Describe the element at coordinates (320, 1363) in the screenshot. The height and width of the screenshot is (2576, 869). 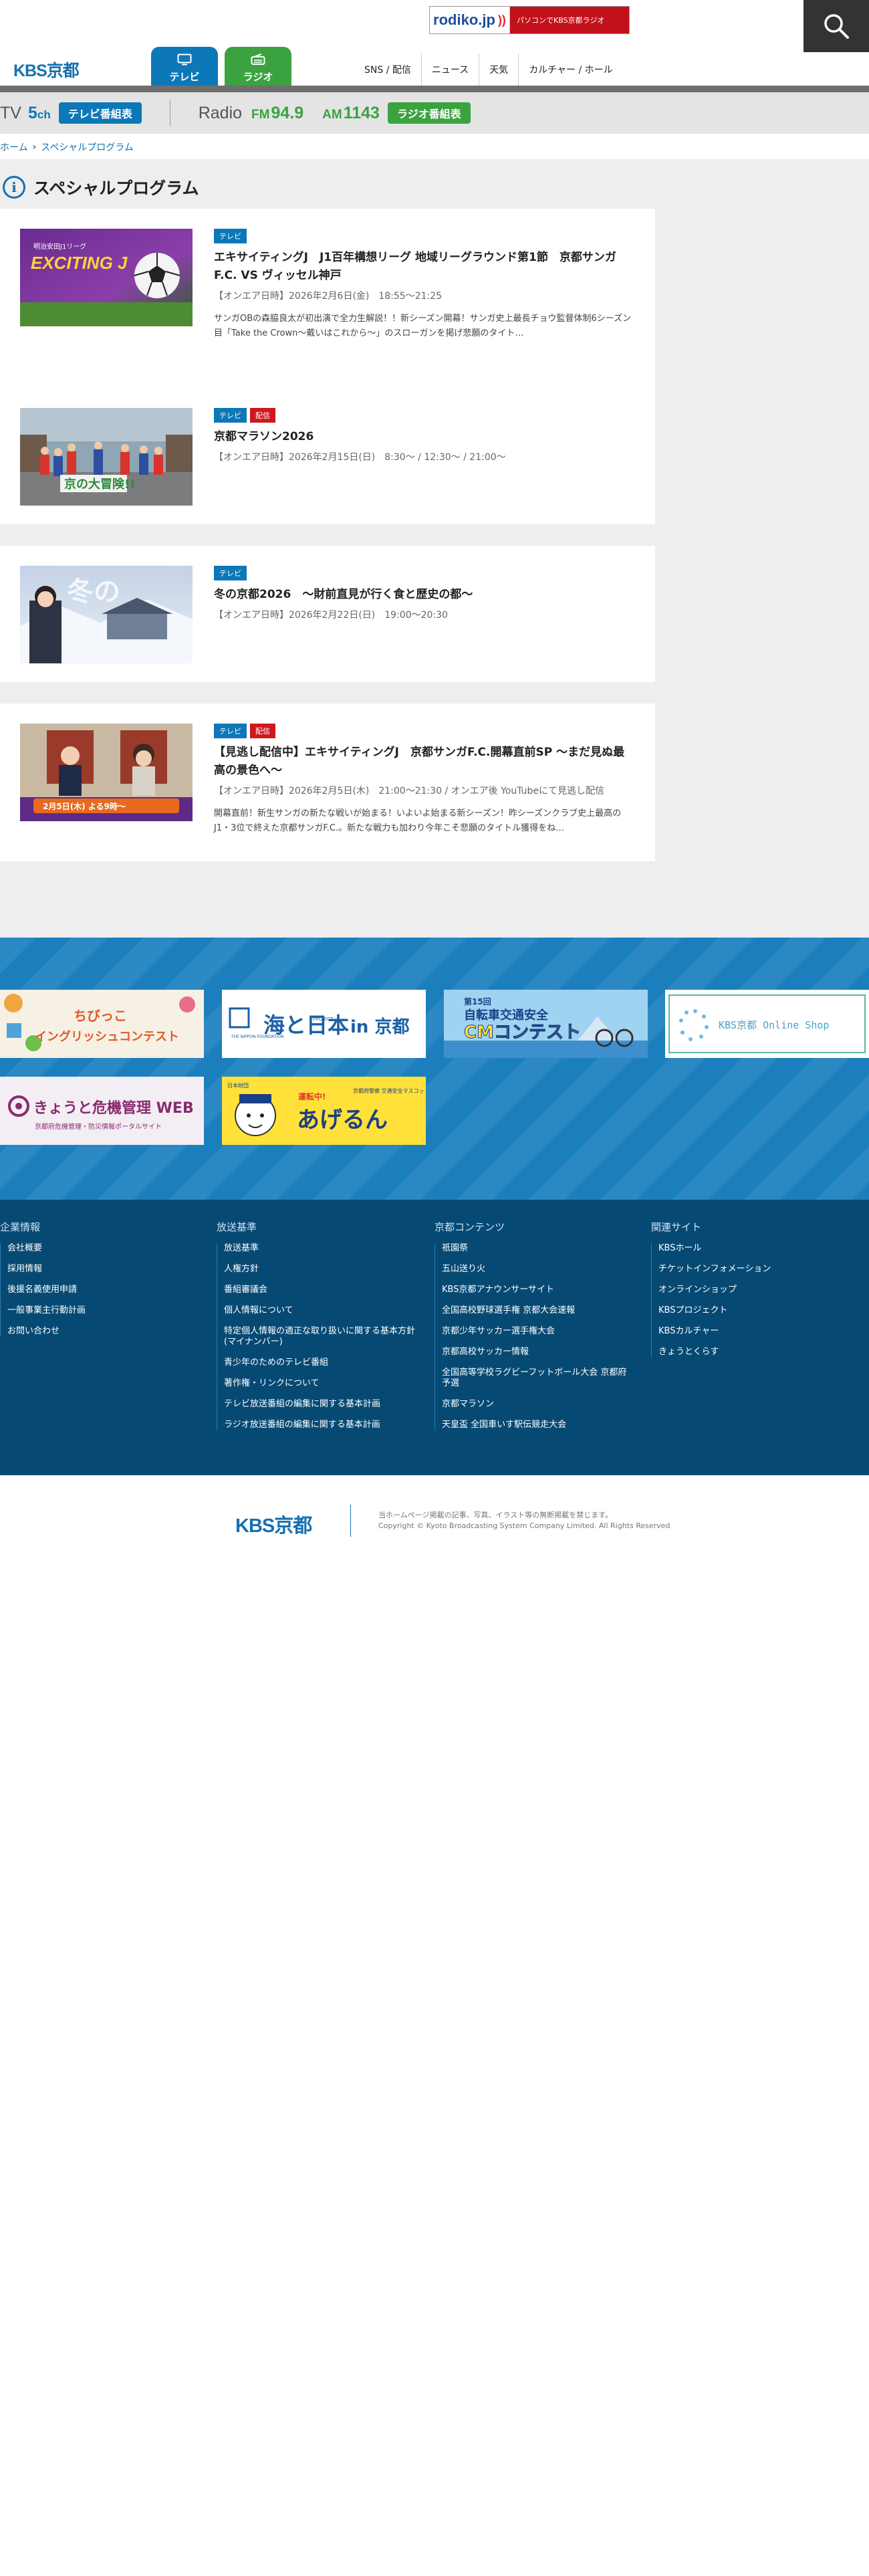
I see `footer-link: 青少年のためのテレビ番組` at that location.